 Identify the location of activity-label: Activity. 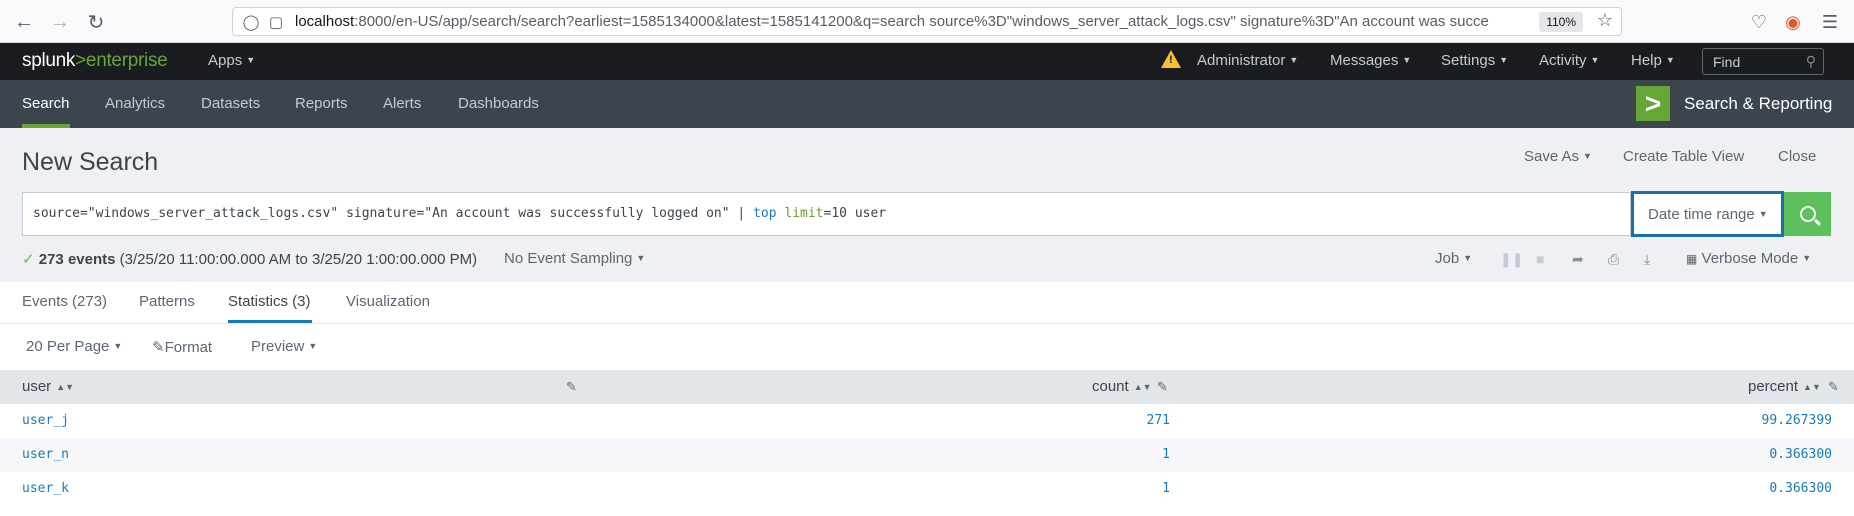
(1563, 60).